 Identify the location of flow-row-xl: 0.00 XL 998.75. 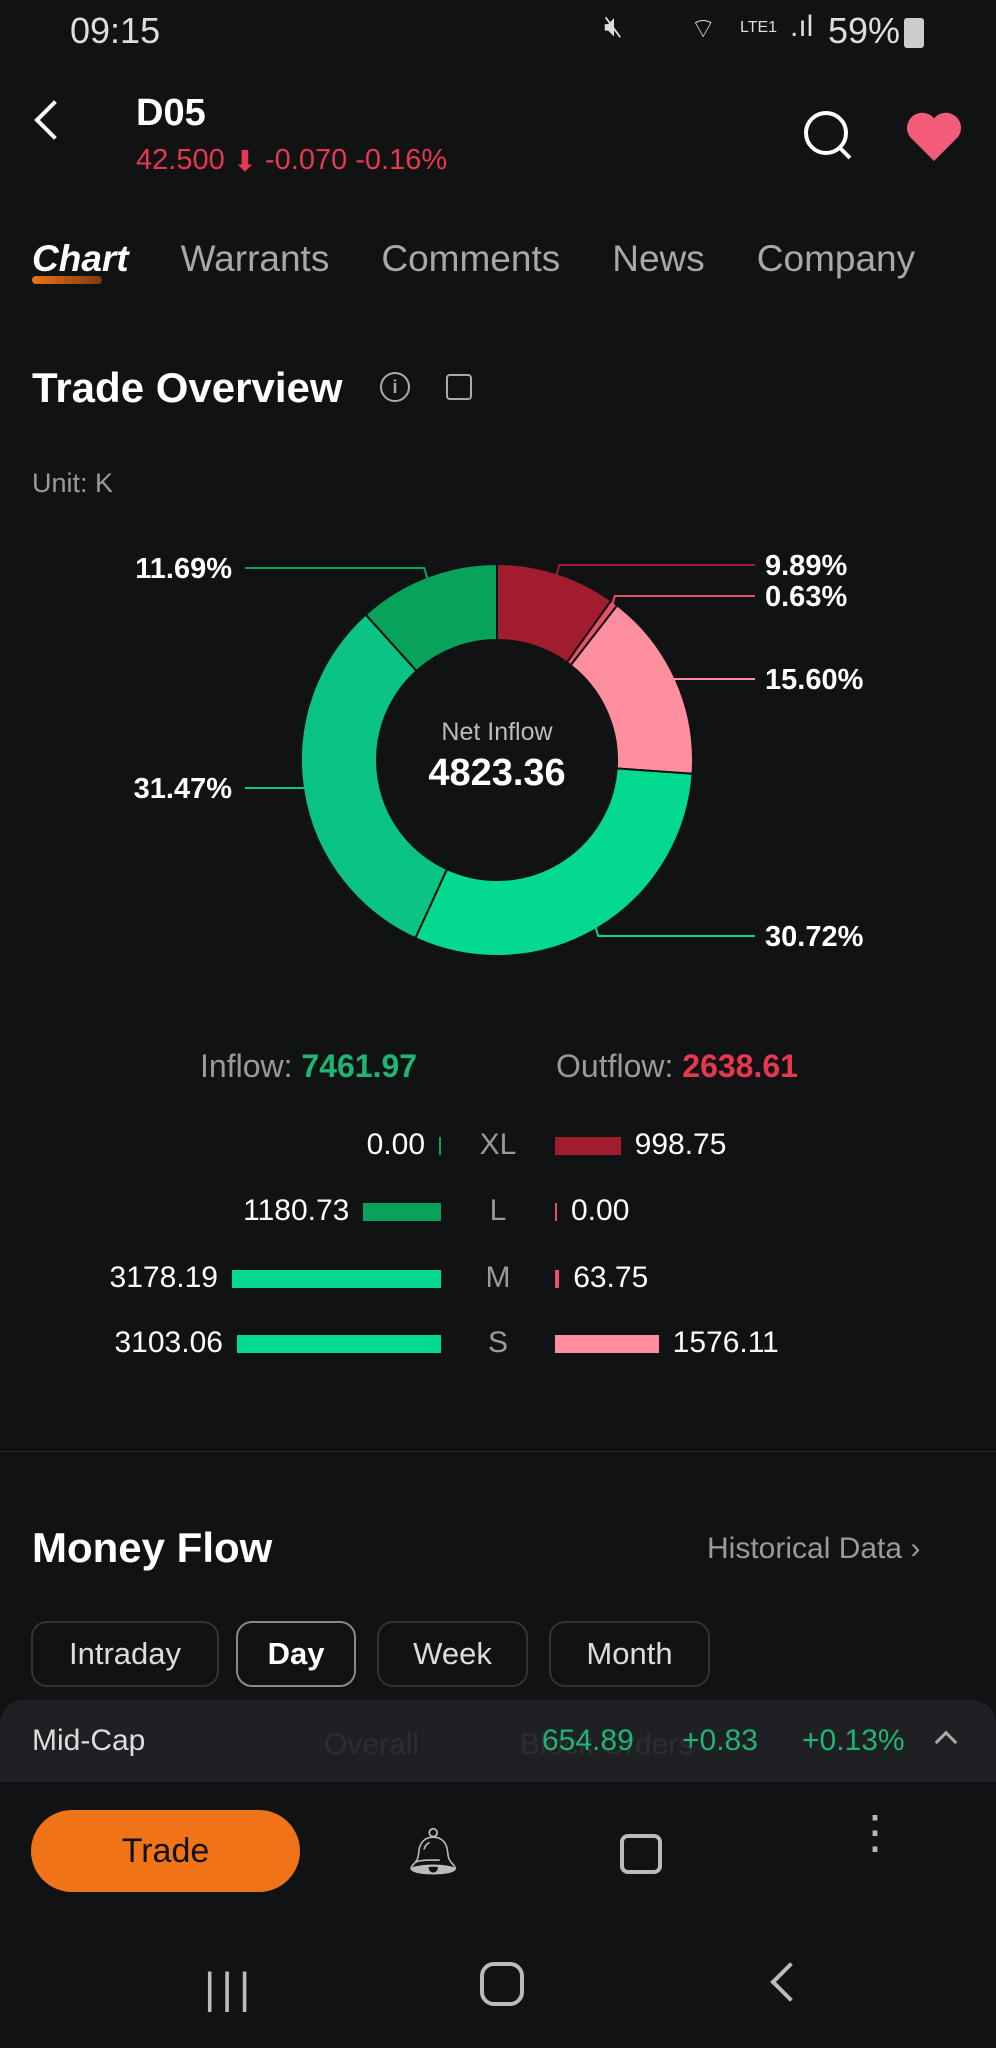
(498, 1146).